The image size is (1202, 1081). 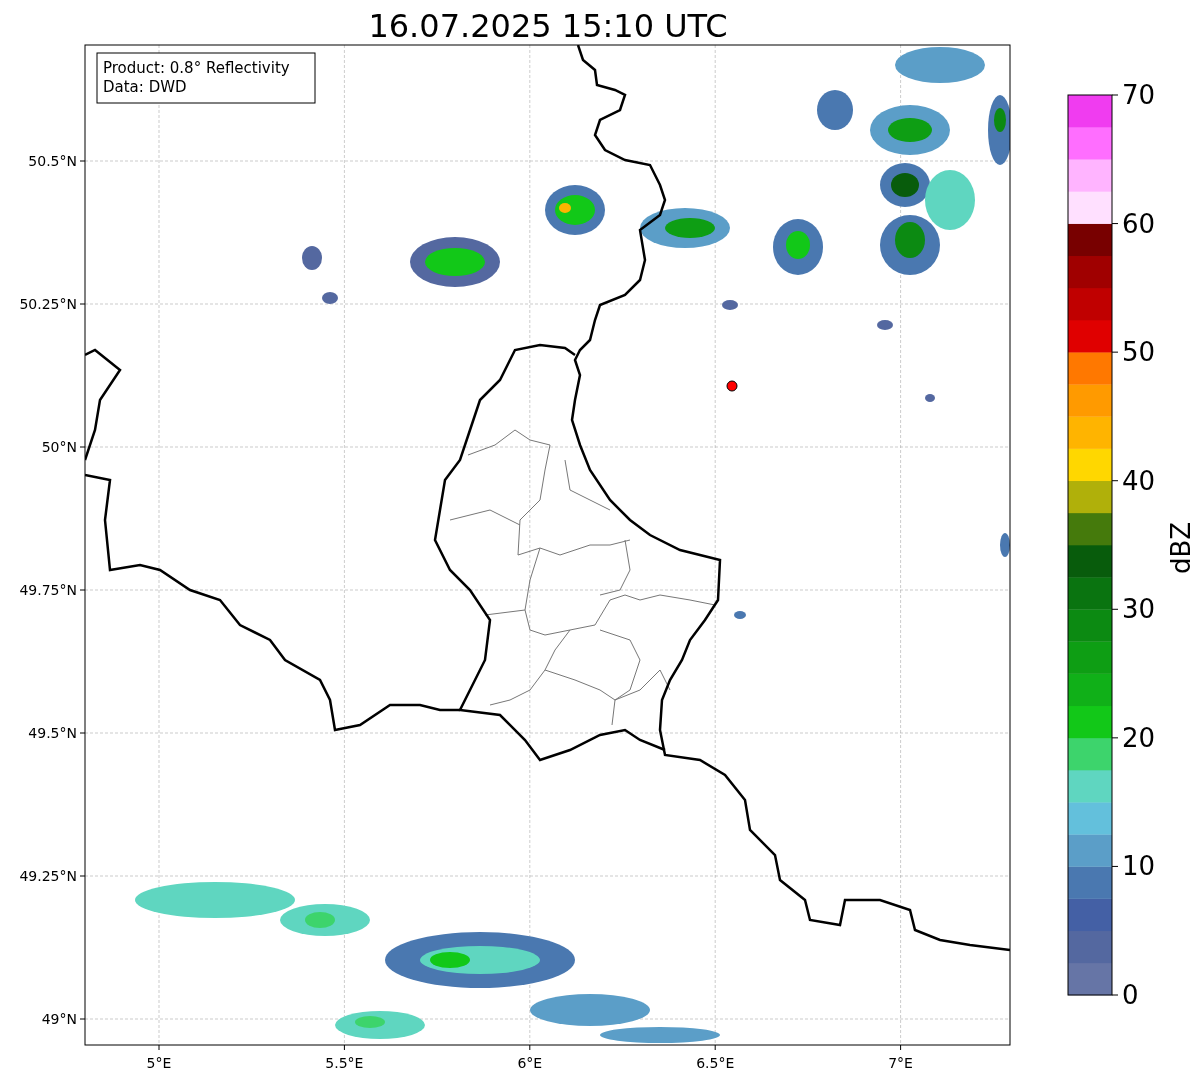 What do you see at coordinates (145, 87) in the screenshot?
I see `legend-text: Data: DWD` at bounding box center [145, 87].